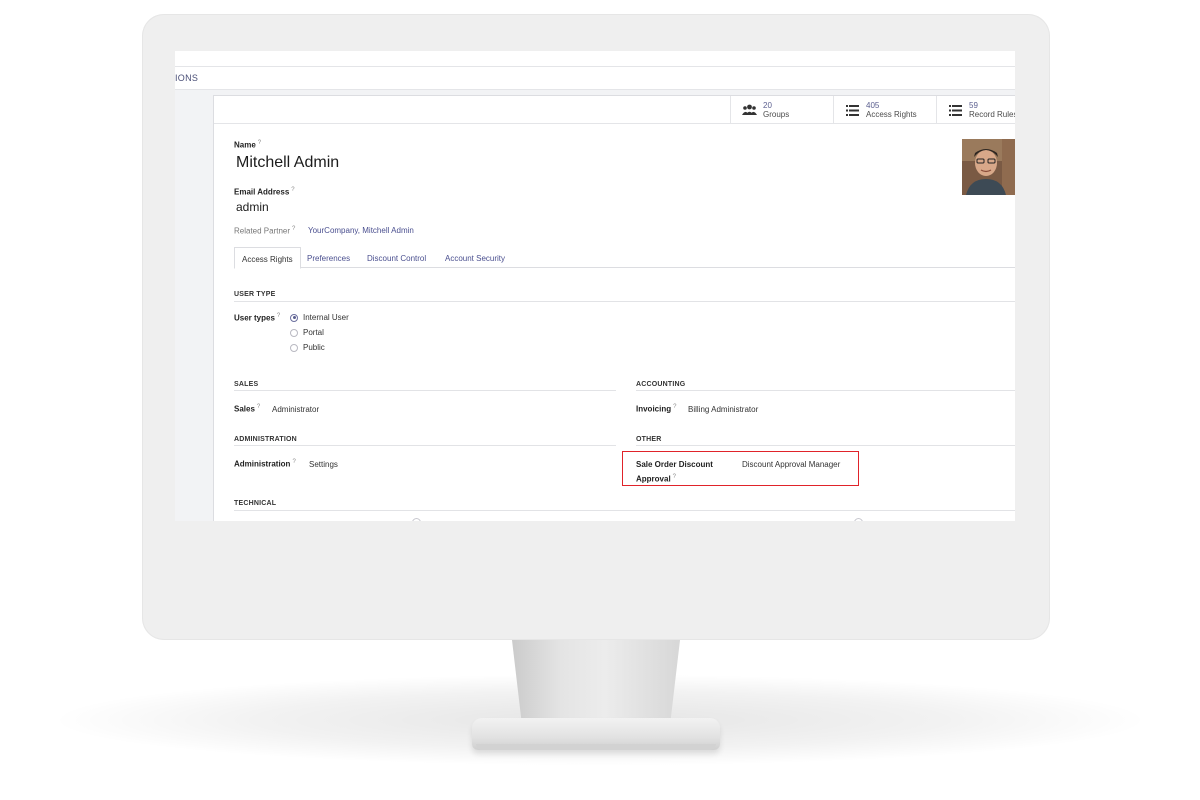  I want to click on radio-portal: Portal, so click(307, 332).